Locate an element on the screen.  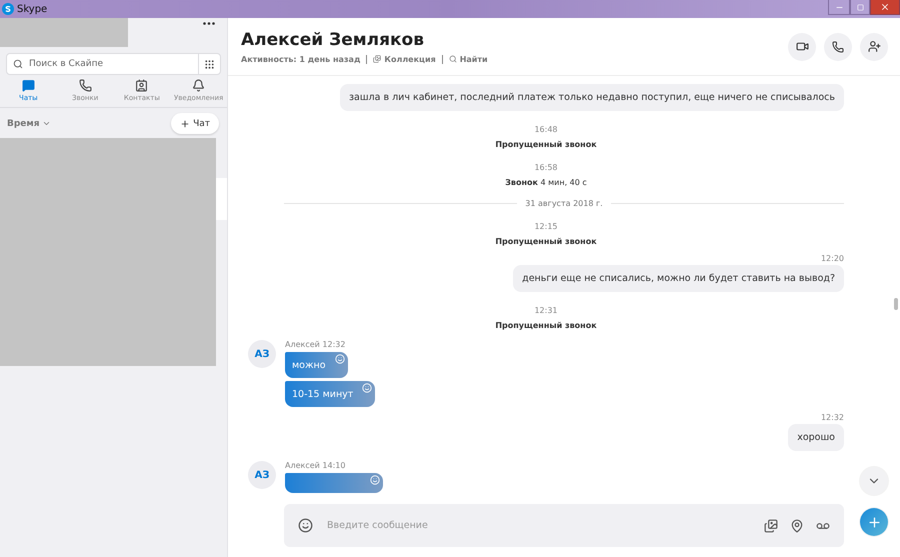
chevron-down-icon is located at coordinates (46, 123).